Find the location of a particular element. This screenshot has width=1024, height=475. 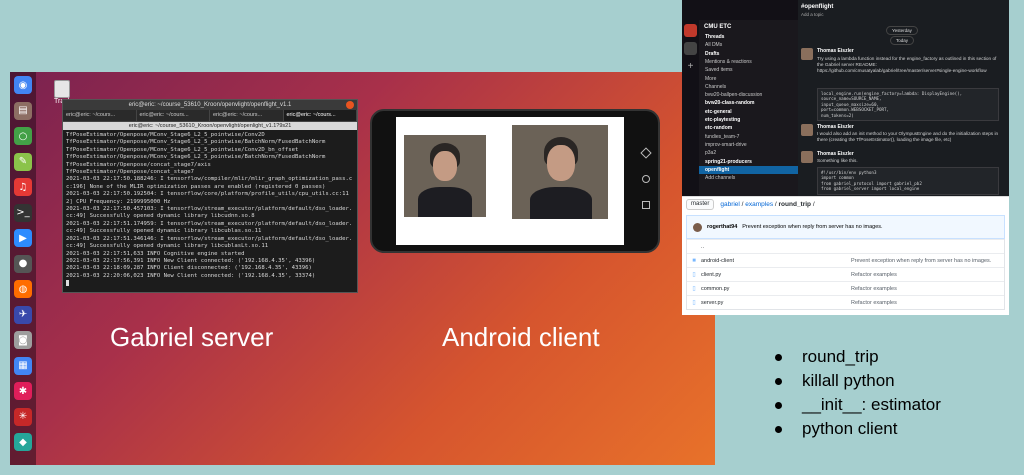

spinner-icon: ○ is located at coordinates (23, 136).